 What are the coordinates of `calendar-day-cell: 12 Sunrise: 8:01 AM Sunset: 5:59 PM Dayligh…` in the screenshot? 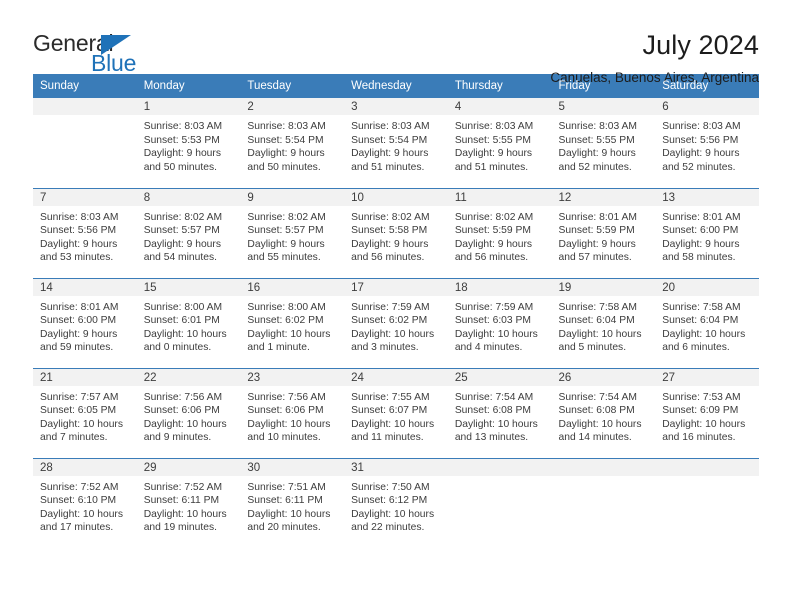 It's located at (603, 232).